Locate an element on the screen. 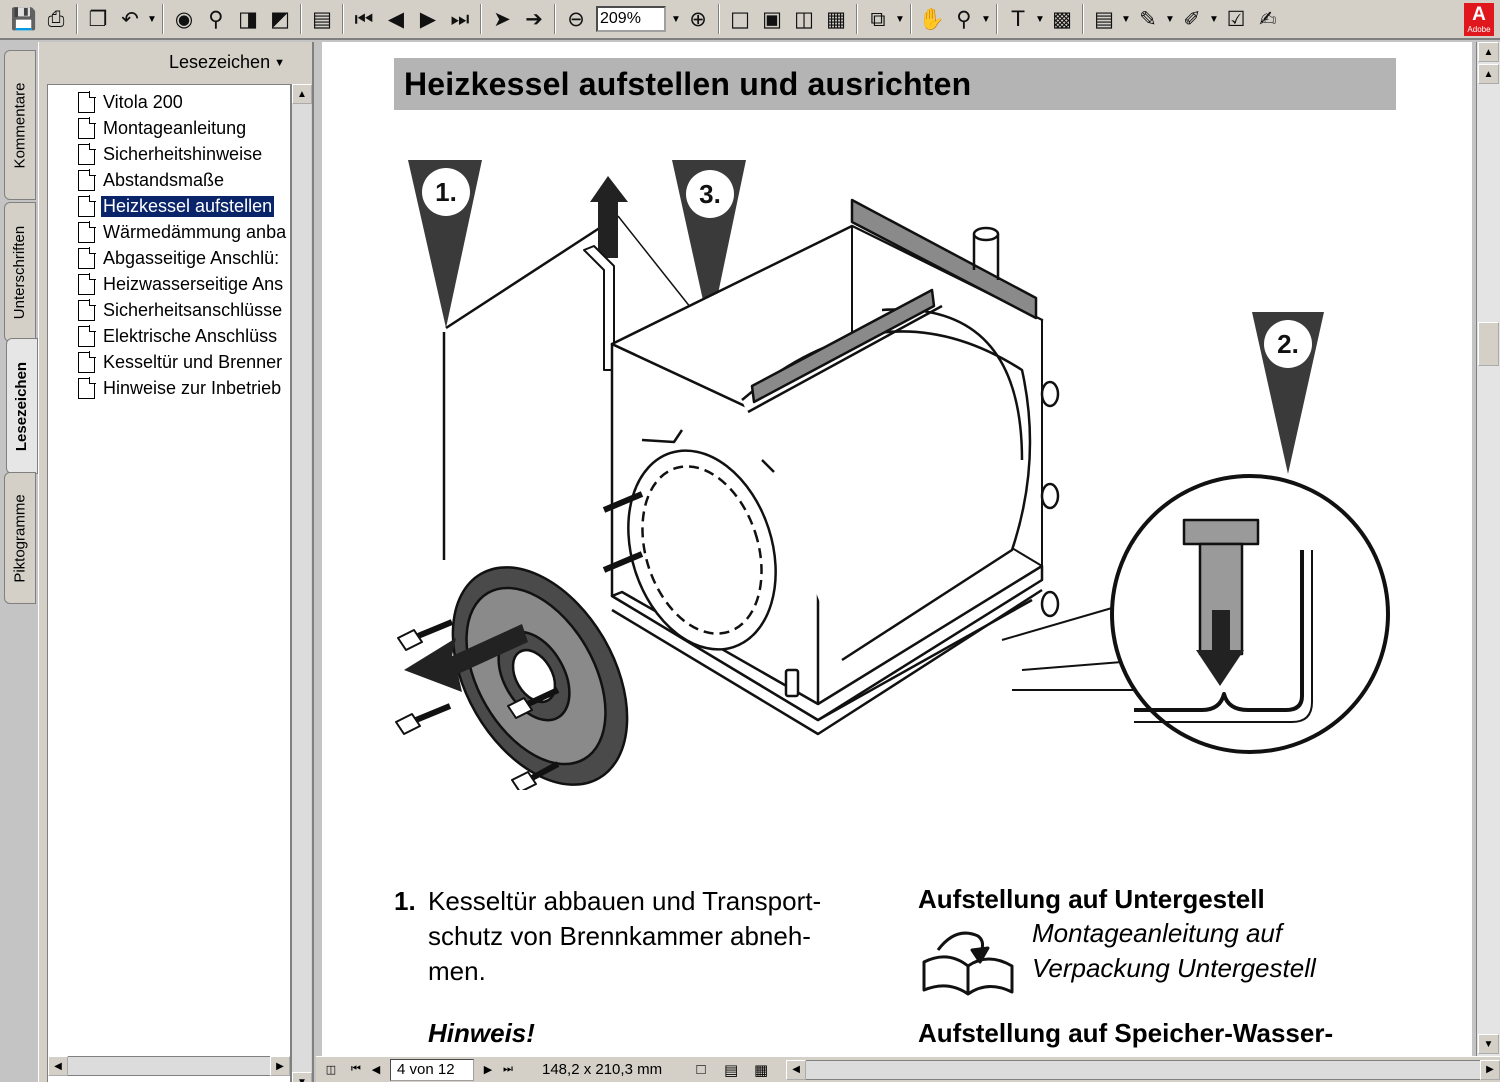 The width and height of the screenshot is (1500, 1082). highlight-dropdown-icon: ▼ is located at coordinates (1214, 19).